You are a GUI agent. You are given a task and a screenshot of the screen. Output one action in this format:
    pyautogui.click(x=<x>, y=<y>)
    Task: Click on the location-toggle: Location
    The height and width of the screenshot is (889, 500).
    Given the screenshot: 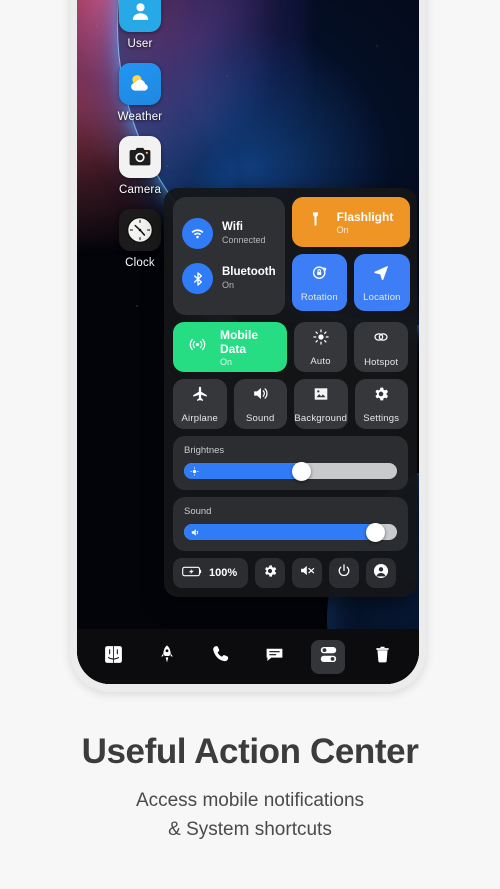 What is the action you would take?
    pyautogui.click(x=382, y=282)
    